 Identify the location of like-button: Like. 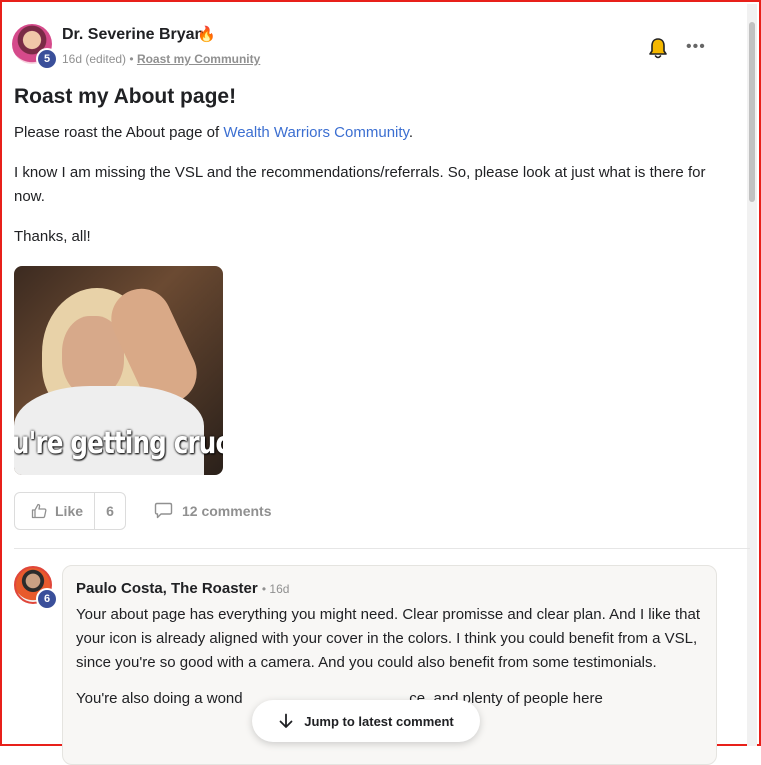
(55, 511).